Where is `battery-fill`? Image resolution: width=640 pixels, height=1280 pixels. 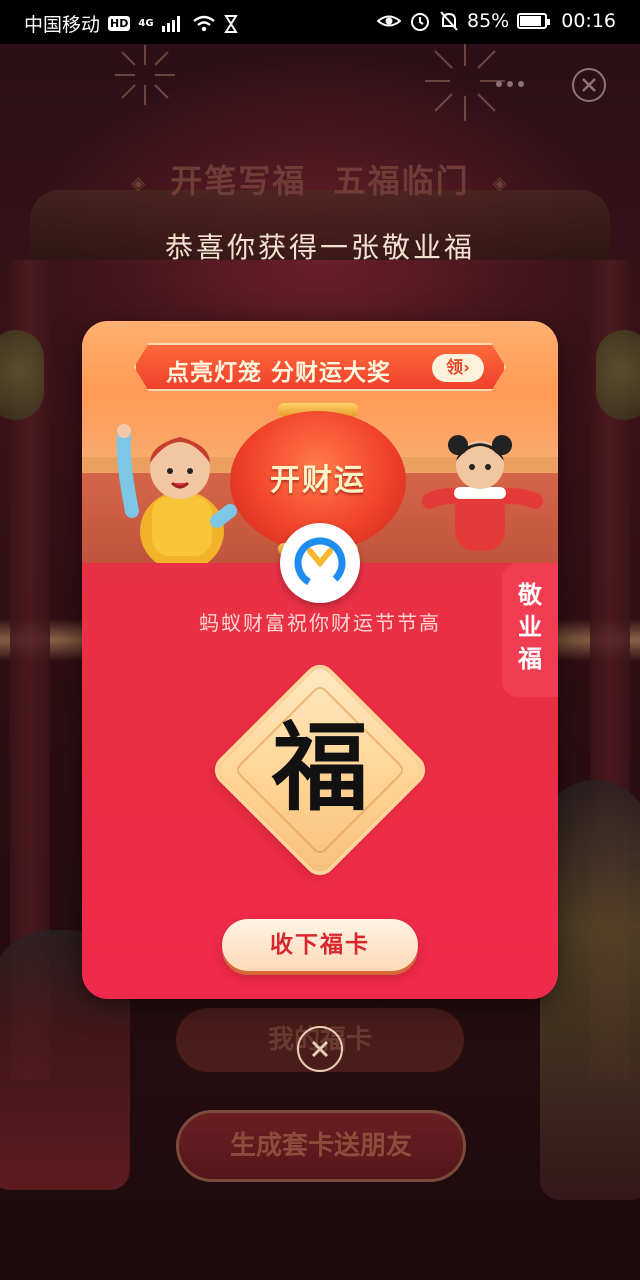
battery-fill is located at coordinates (530, 21).